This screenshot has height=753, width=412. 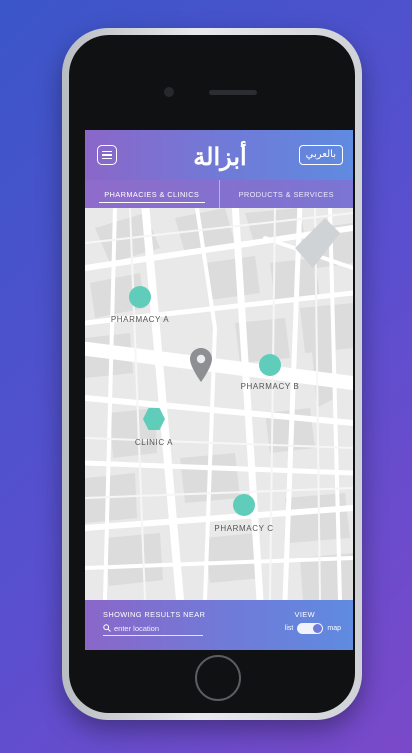 What do you see at coordinates (289, 628) in the screenshot?
I see `list-option-label: list` at bounding box center [289, 628].